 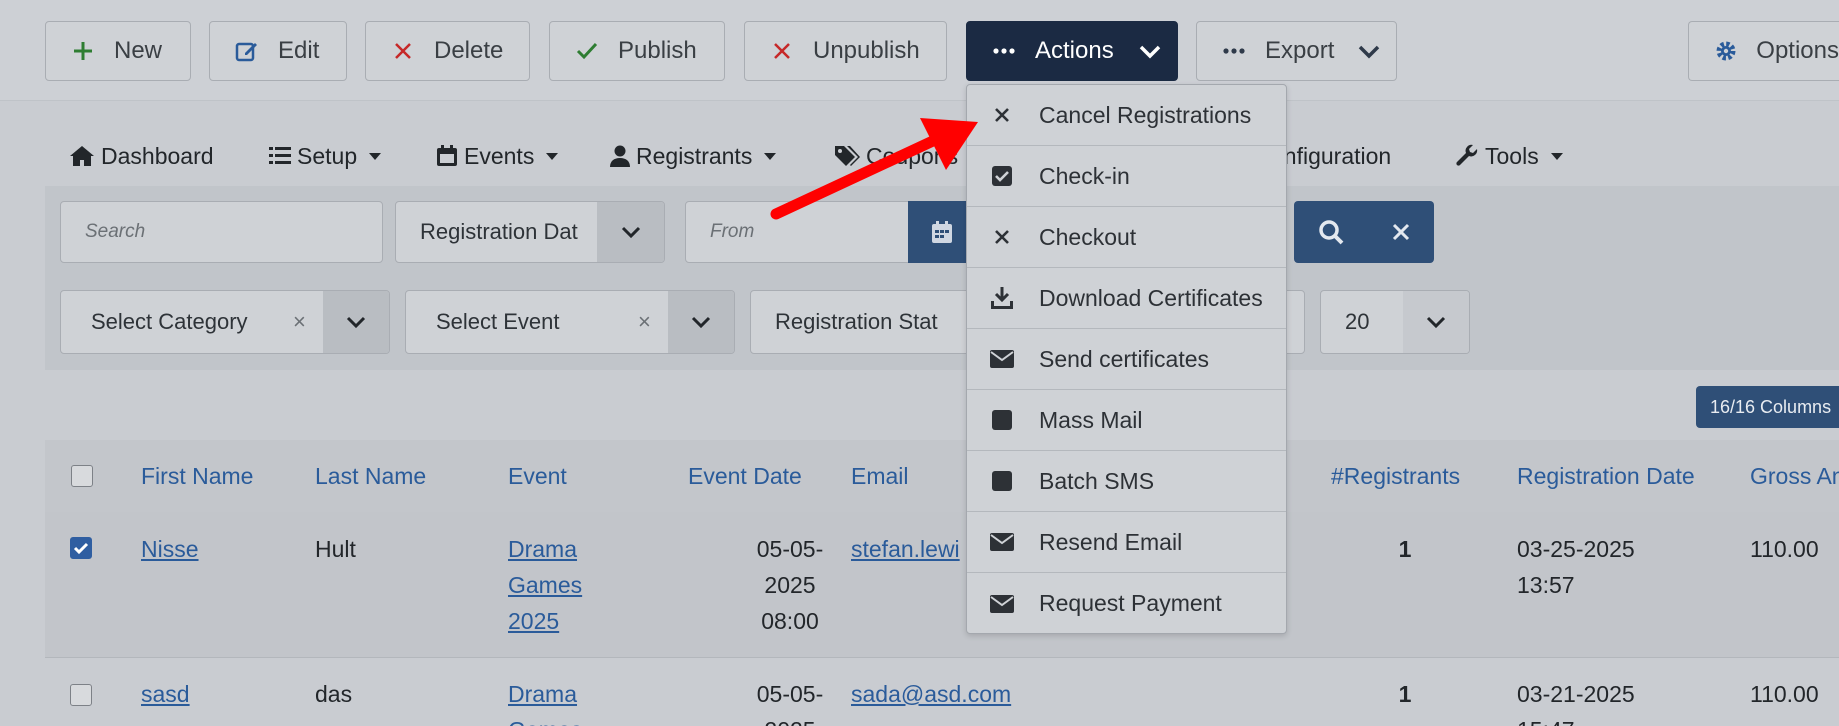 I want to click on tags-icon, so click(x=847, y=156).